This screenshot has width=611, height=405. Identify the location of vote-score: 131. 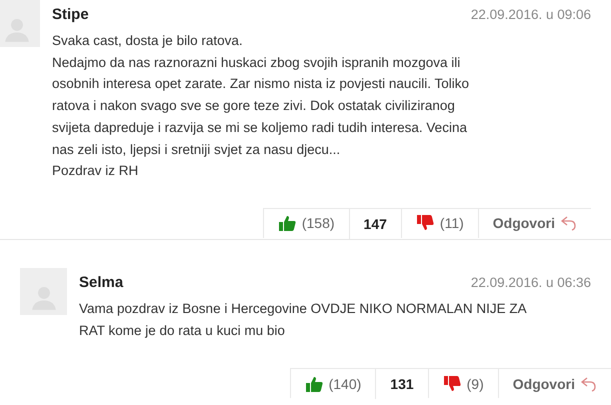
(401, 384).